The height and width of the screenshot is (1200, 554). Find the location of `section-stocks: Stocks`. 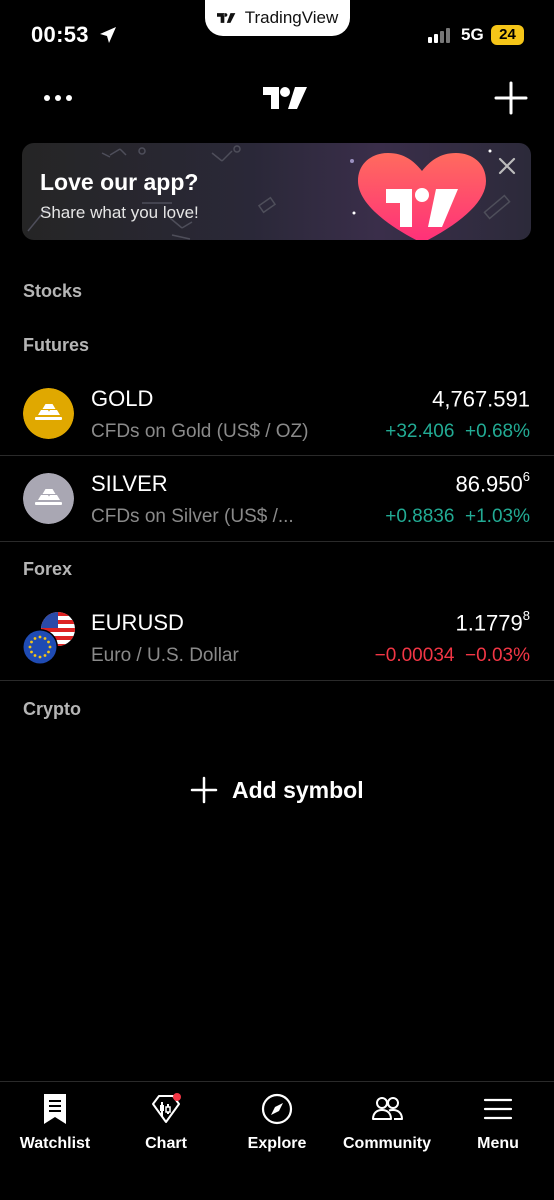

section-stocks: Stocks is located at coordinates (52, 291).